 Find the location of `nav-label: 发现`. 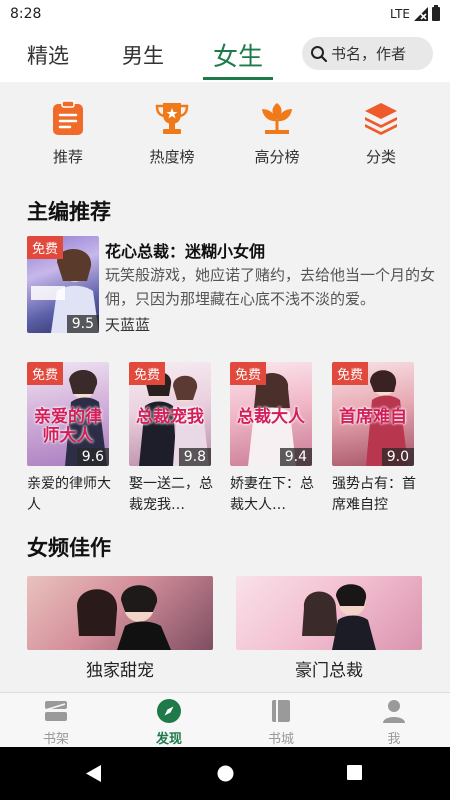

nav-label: 发现 is located at coordinates (168, 739).